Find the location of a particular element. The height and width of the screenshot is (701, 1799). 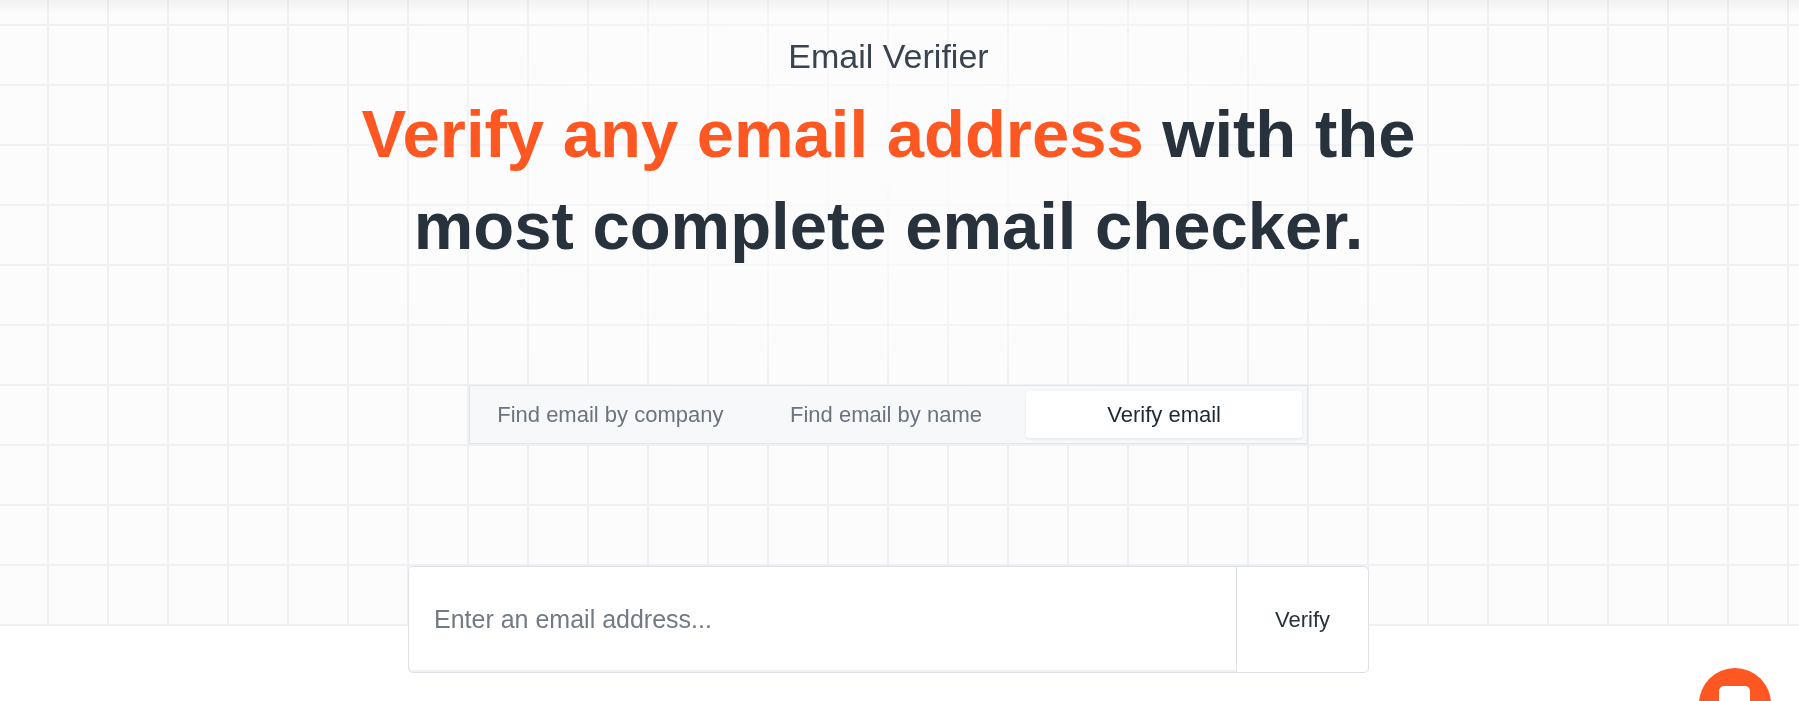

tab: Verify email is located at coordinates (1164, 414).